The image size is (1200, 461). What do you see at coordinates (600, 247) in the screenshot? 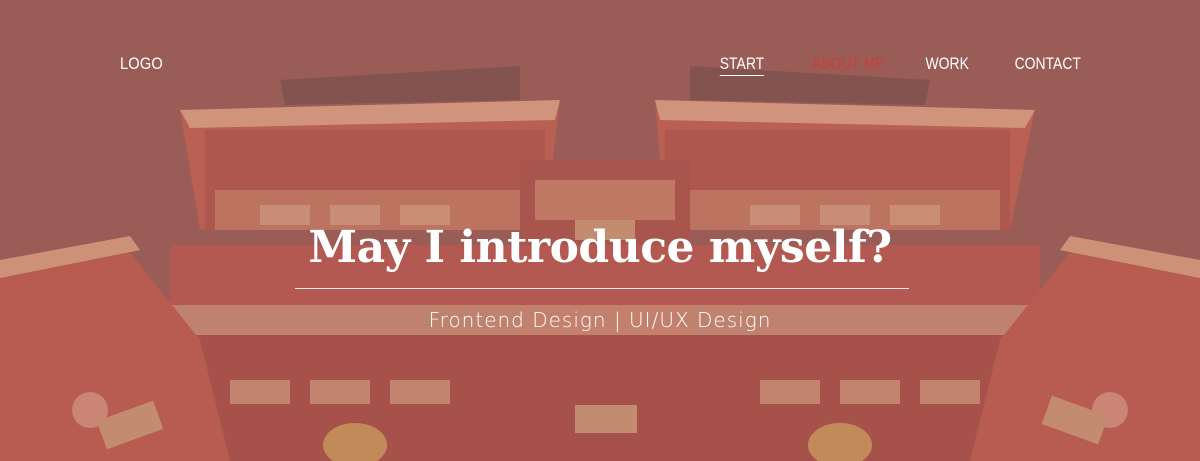
I see `hero-title: May I introduce myself?` at bounding box center [600, 247].